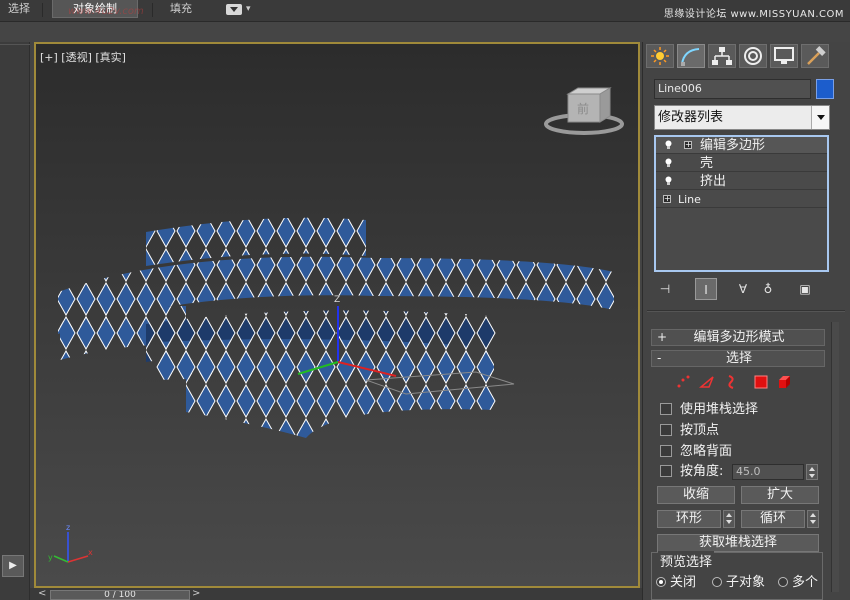 This screenshot has height=600, width=850. What do you see at coordinates (820, 117) in the screenshot?
I see `chevron-down-icon` at bounding box center [820, 117].